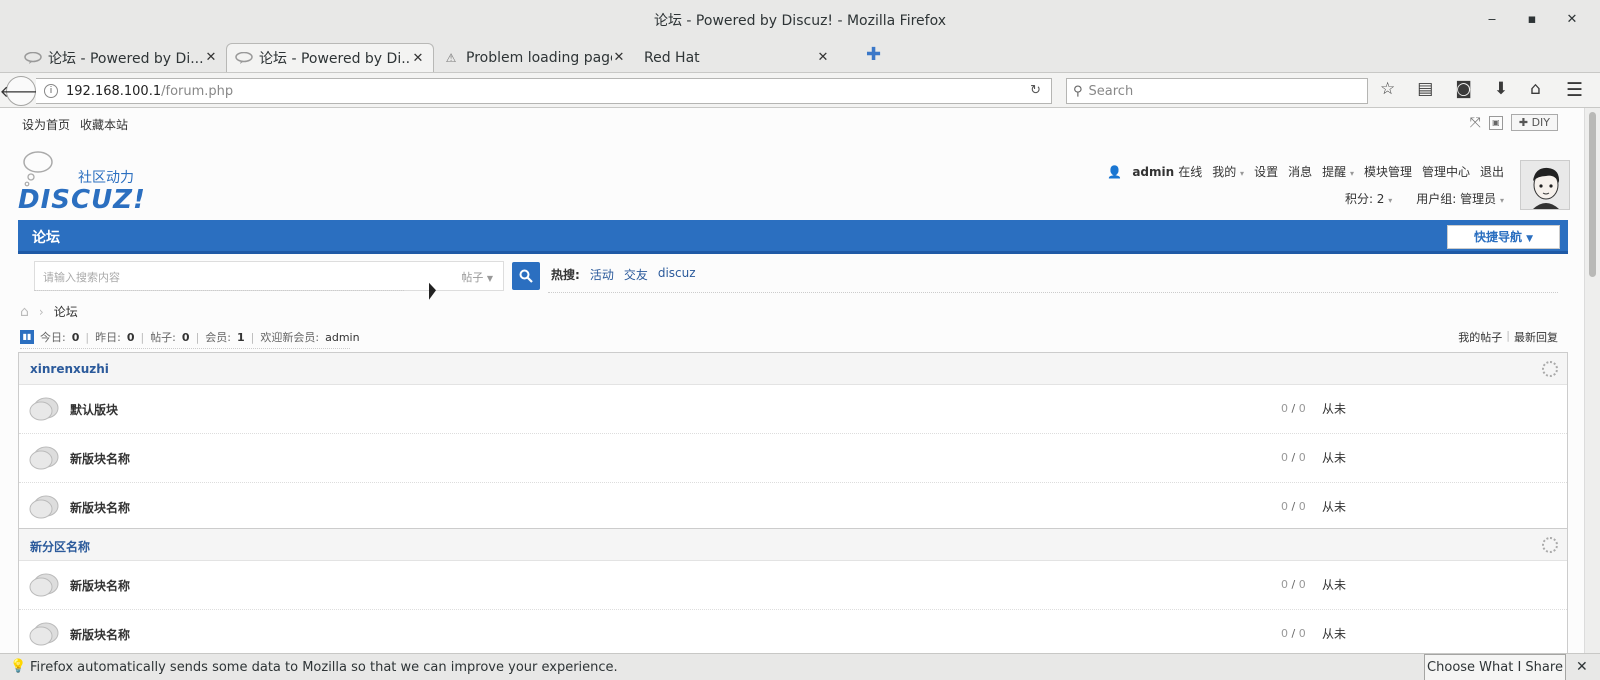  I want to click on user-bar: 👤 admin 在线 我的 ▾ 设置 消息 提醒 ▾ 模块管理 管理中心 退出, so click(1305, 171).